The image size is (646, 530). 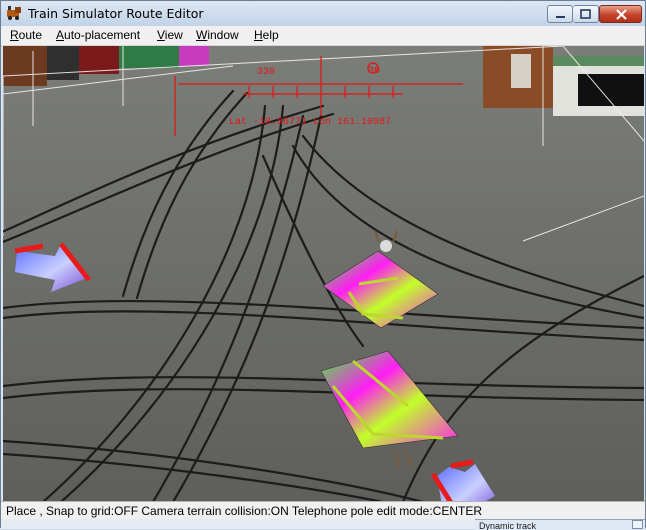 I want to click on menu-route-label: oute, so click(x=30, y=35).